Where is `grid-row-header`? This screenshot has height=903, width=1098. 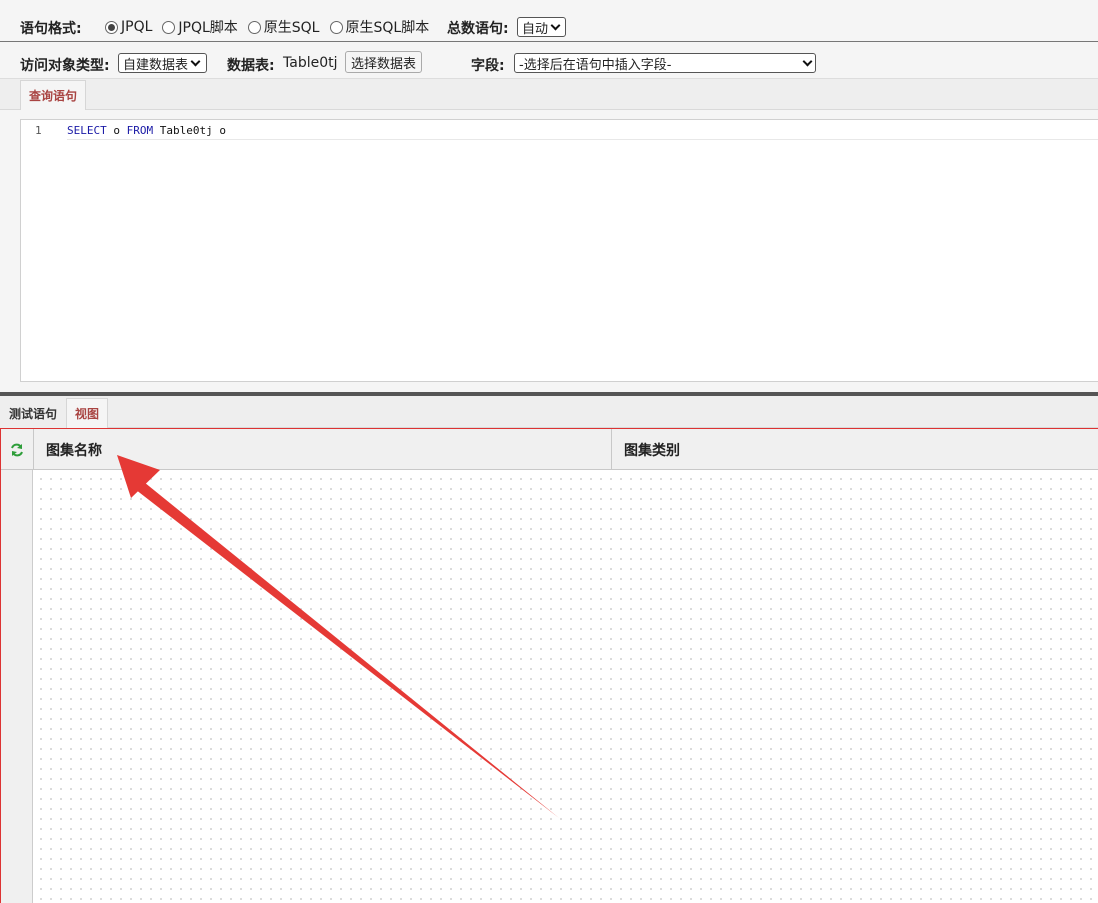 grid-row-header is located at coordinates (17, 686).